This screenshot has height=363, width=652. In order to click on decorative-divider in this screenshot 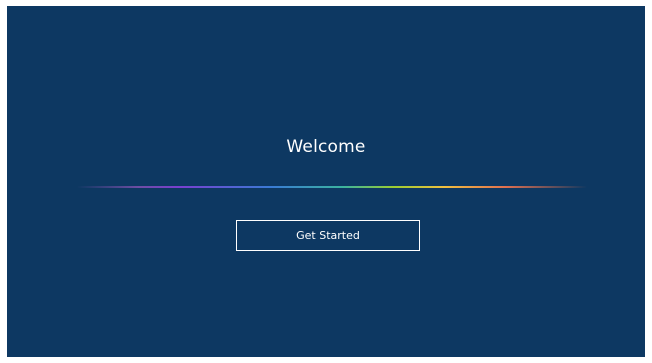, I will do `click(332, 187)`.